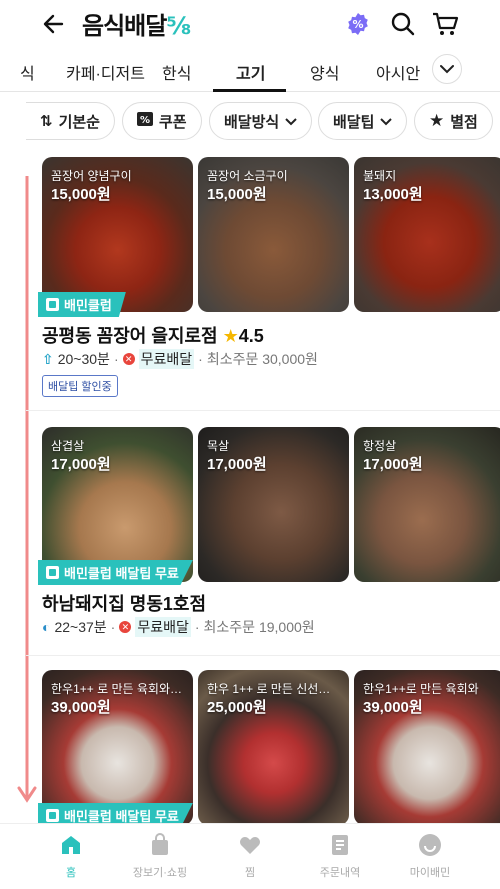 This screenshot has height=889, width=500. I want to click on store-meta: ⇧ 20~30분 · ✕ 무료배달 · 최소주문 30,000원, so click(180, 359).